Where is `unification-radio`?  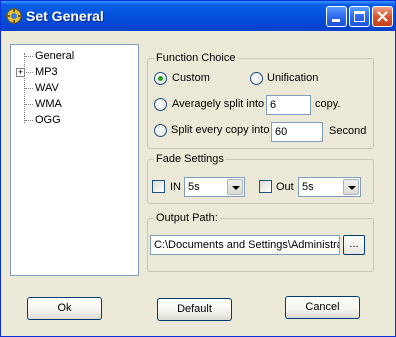 unification-radio is located at coordinates (256, 78).